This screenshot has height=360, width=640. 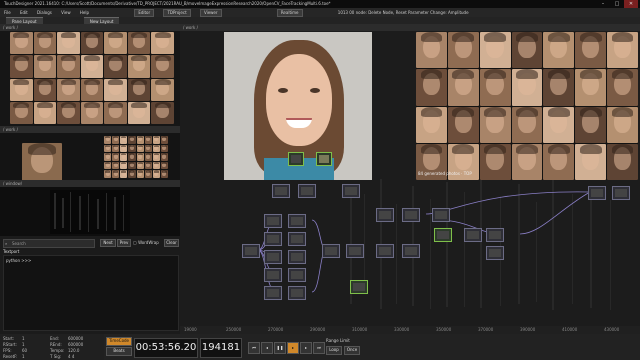 I want to click on viewer-button: Viewer, so click(x=210, y=13).